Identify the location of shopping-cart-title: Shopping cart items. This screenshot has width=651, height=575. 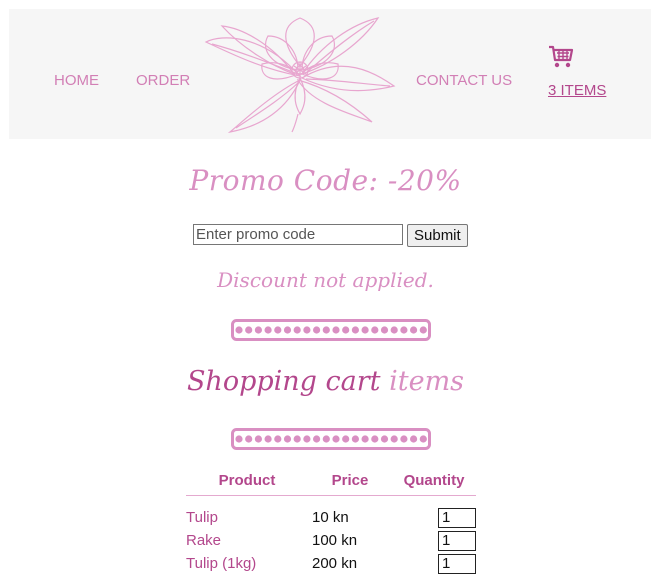
(325, 381).